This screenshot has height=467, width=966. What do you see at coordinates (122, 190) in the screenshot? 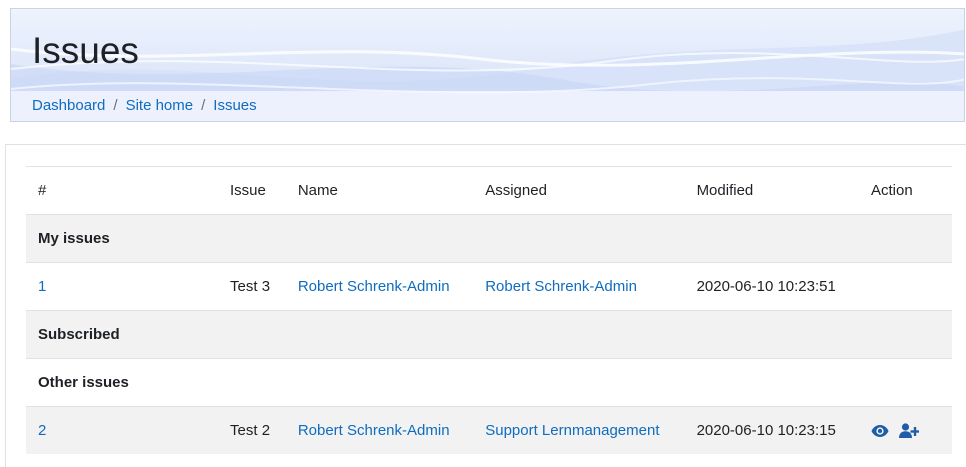
I see `column-header-number: #` at bounding box center [122, 190].